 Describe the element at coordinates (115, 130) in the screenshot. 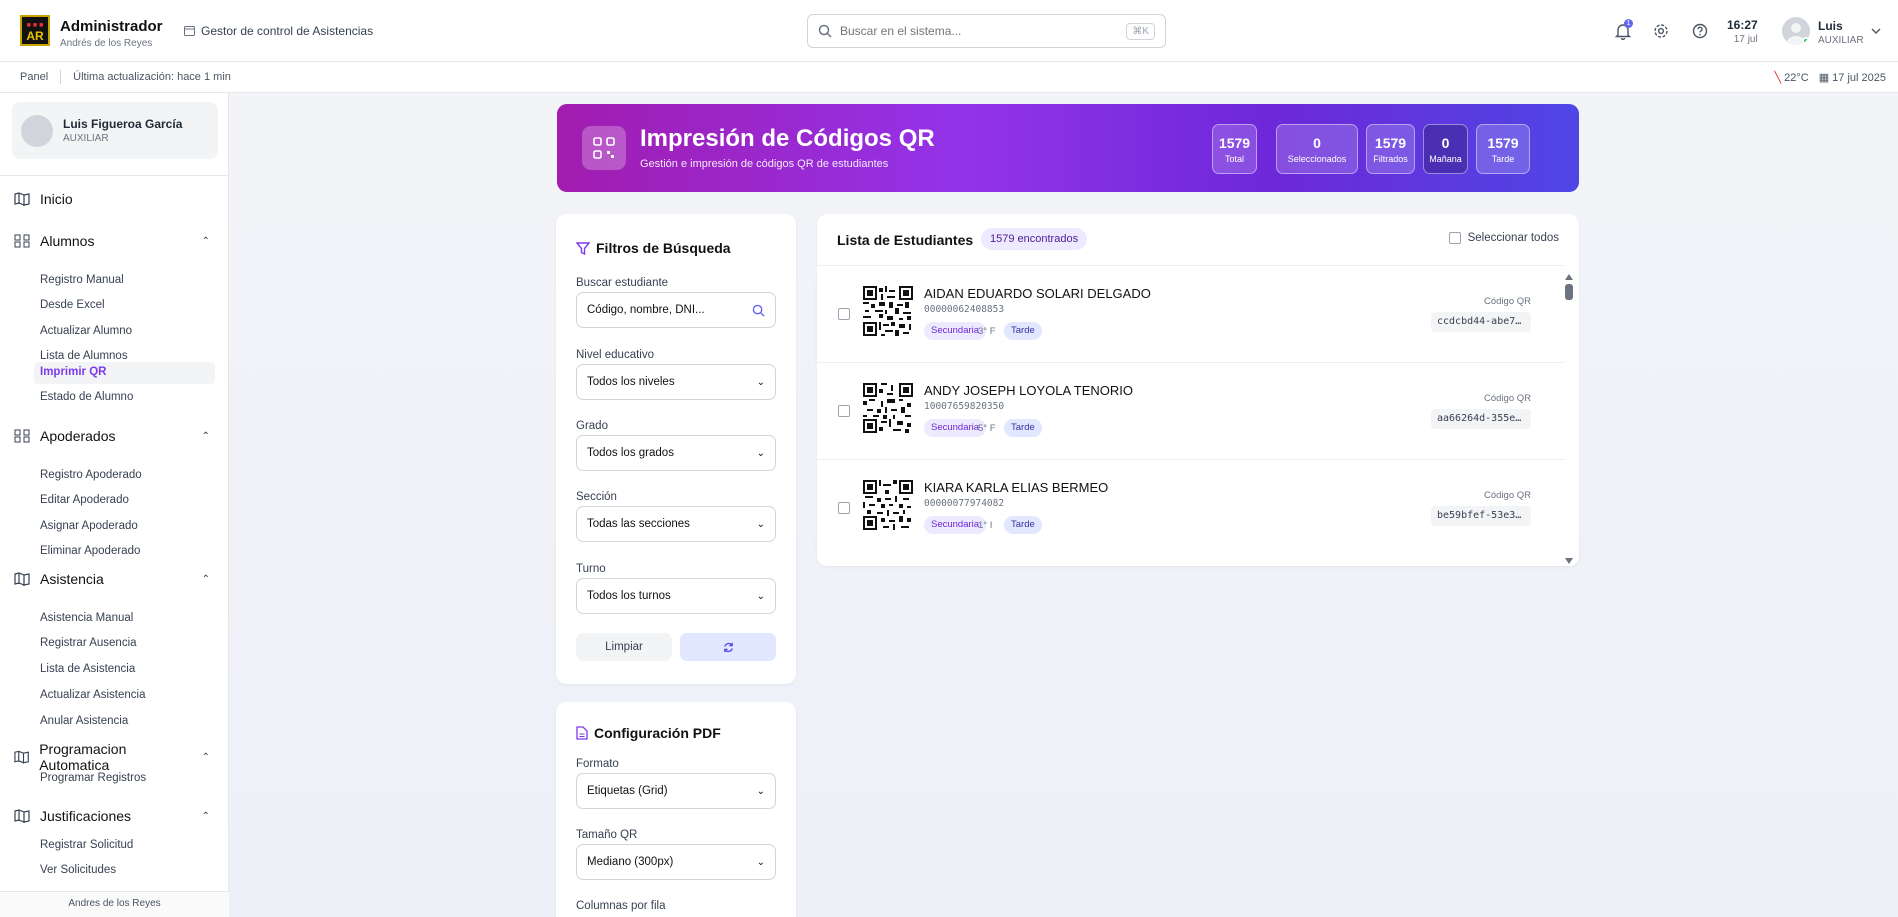

I see `sidebar-profile: Luis Figueroa García AUXILIAR` at that location.